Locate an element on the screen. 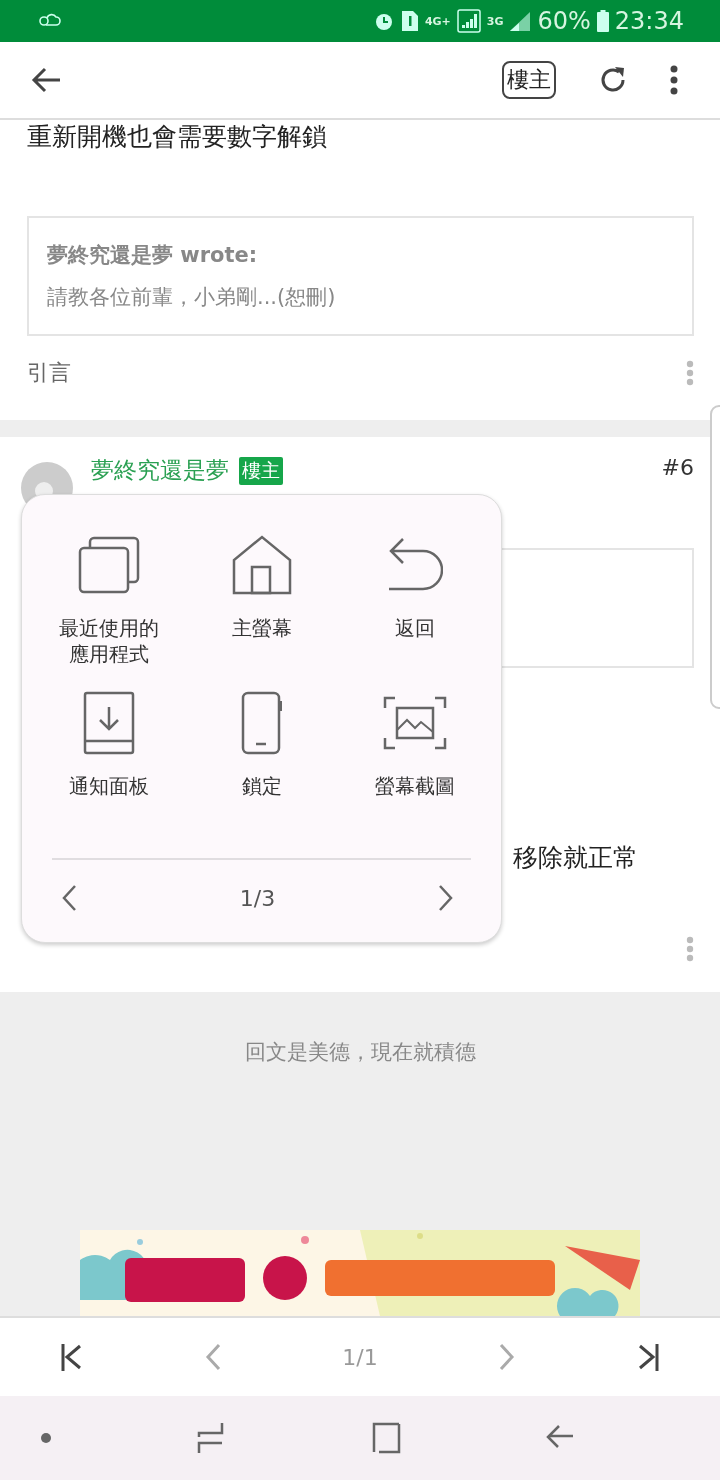  clock: 23:34 is located at coordinates (649, 21).